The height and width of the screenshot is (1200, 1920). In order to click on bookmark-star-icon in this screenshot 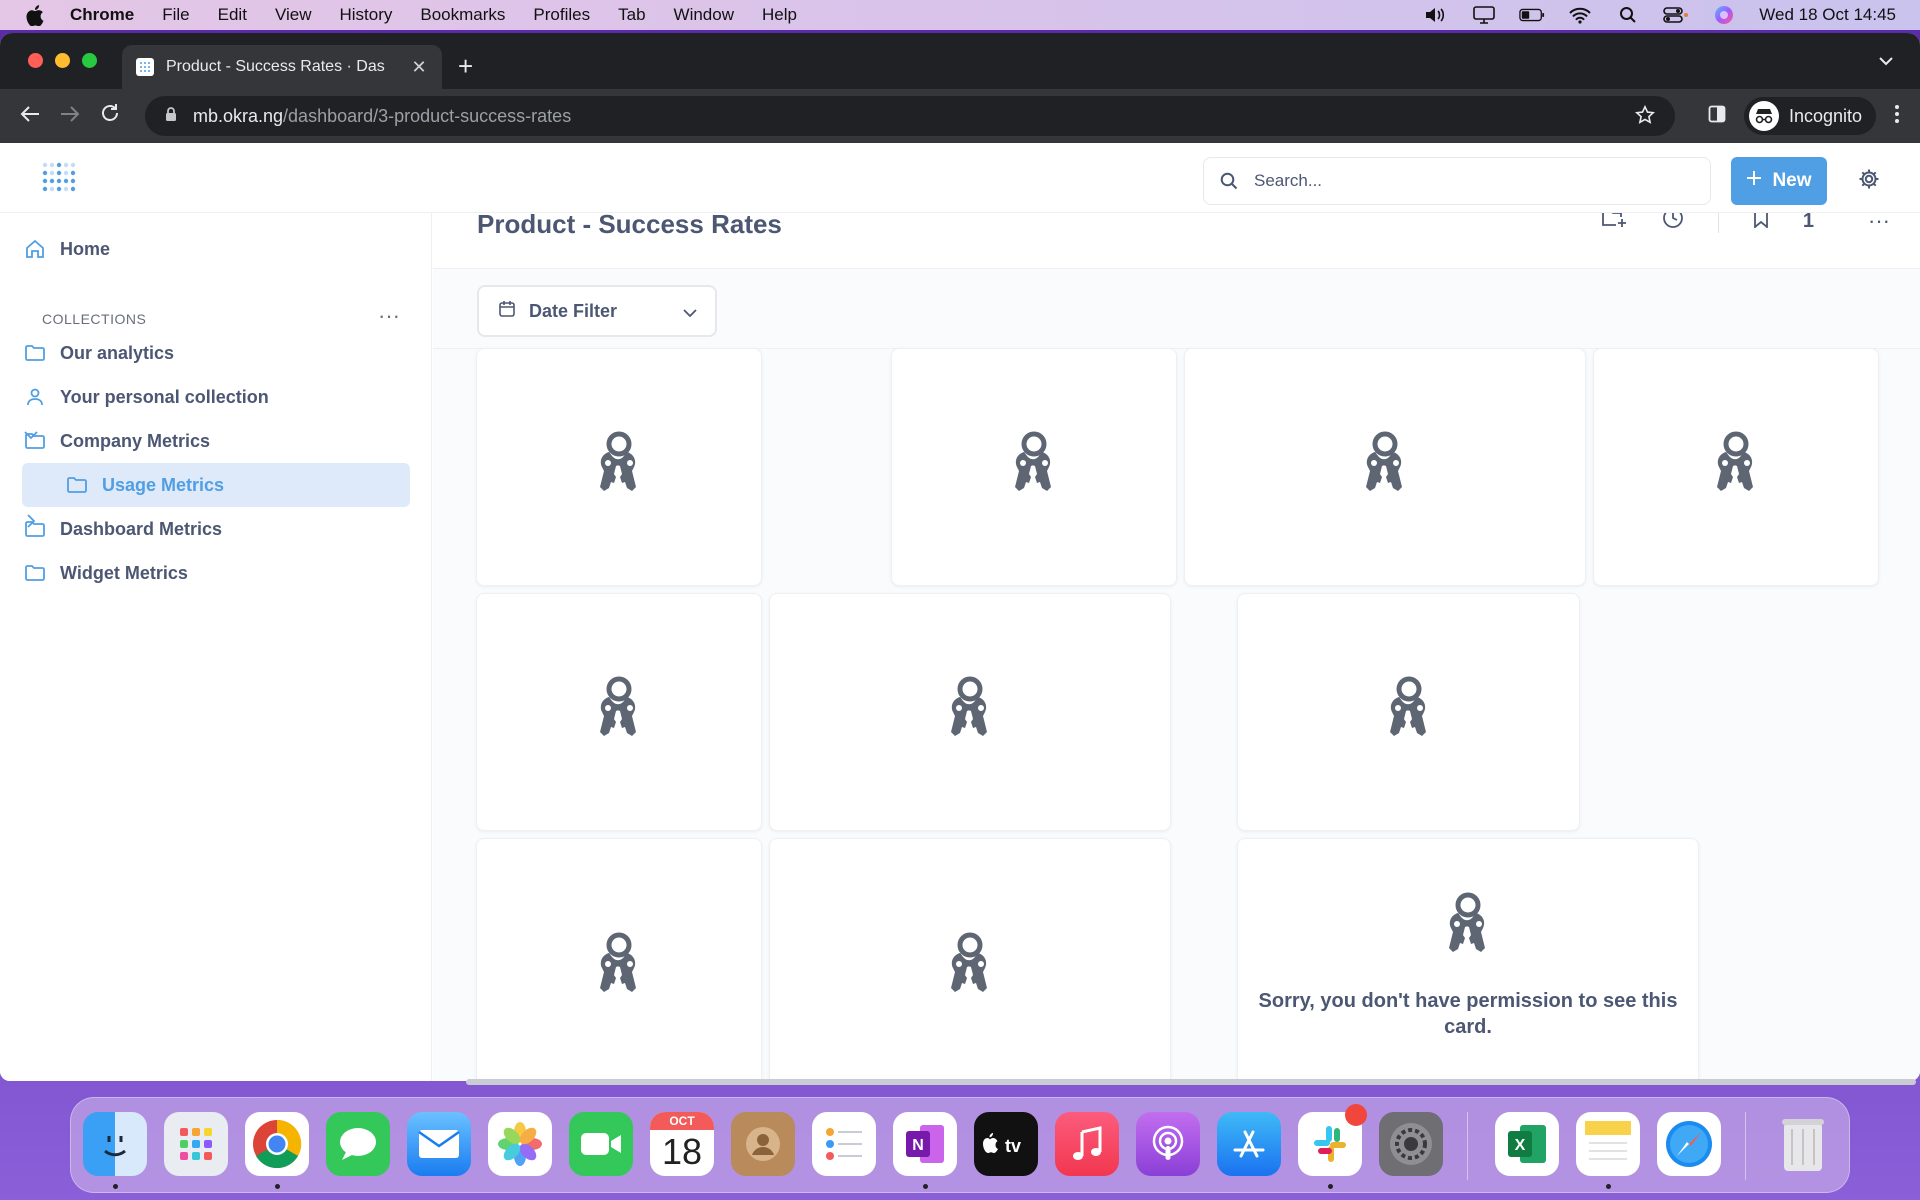, I will do `click(1645, 117)`.